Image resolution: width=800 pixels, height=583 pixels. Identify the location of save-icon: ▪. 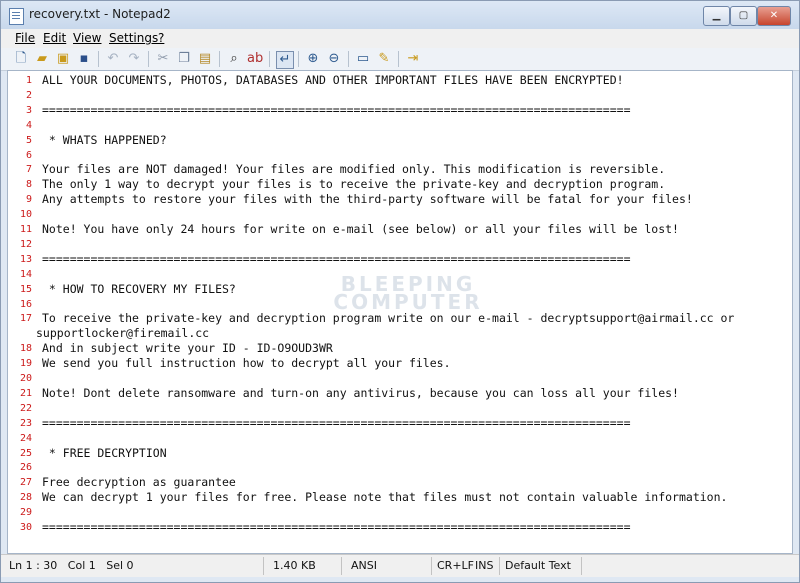
(84, 59).